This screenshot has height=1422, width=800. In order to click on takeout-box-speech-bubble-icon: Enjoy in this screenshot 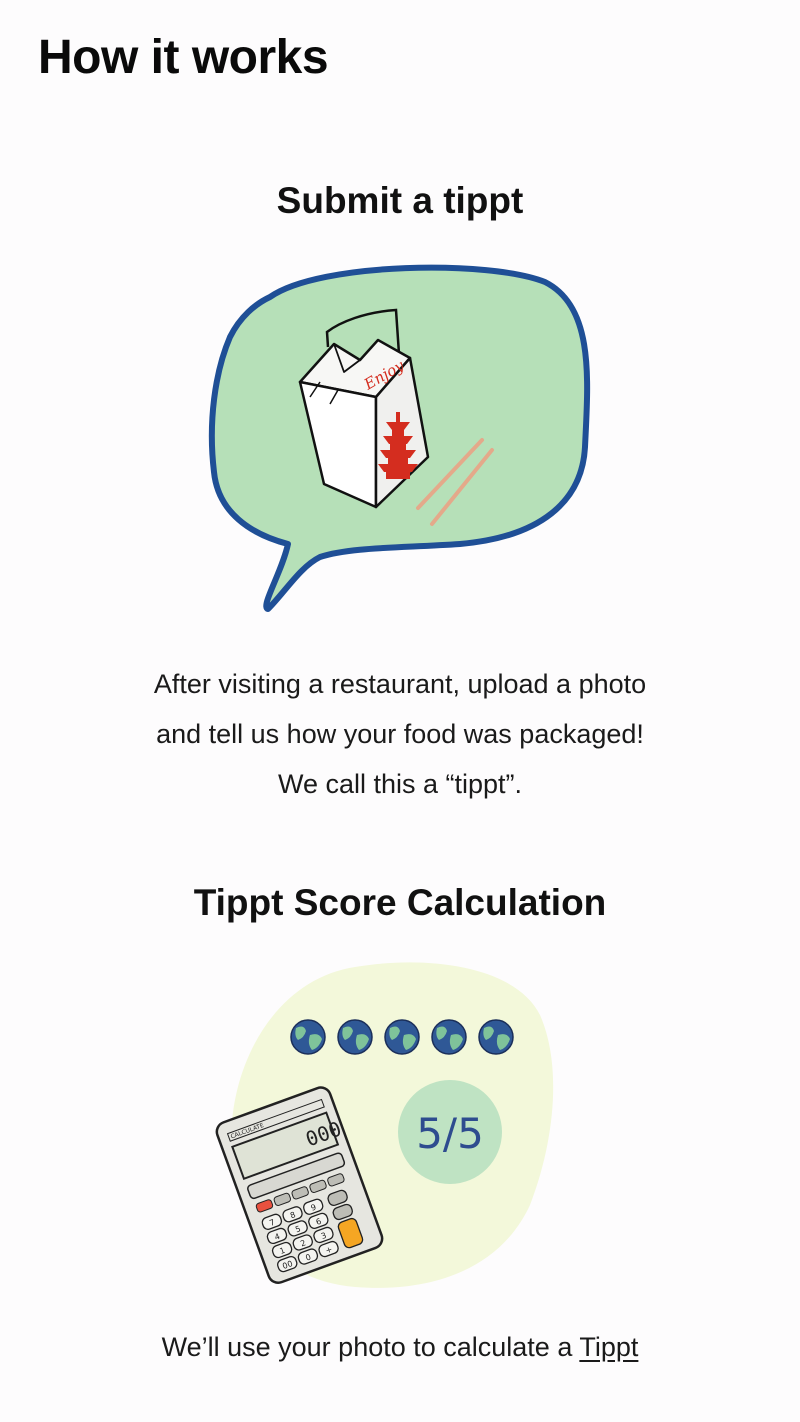, I will do `click(399, 438)`.